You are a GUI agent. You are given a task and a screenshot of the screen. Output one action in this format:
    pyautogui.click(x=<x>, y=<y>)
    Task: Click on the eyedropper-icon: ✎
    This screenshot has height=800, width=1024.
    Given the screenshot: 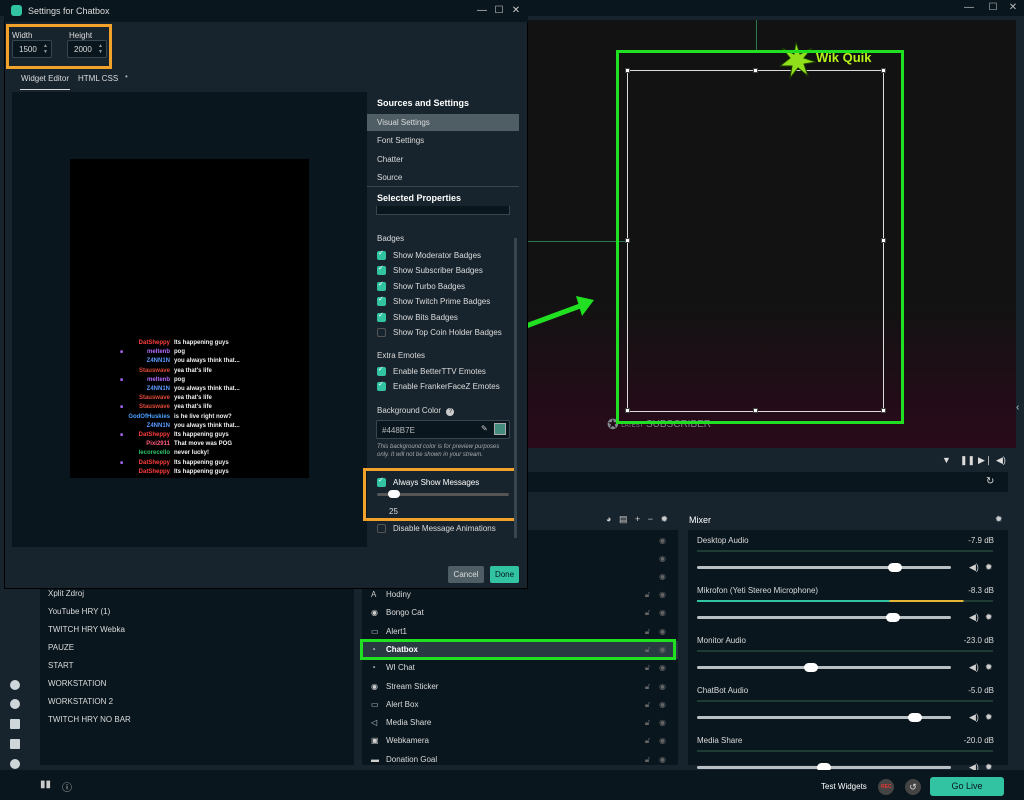 What is the action you would take?
    pyautogui.click(x=484, y=428)
    